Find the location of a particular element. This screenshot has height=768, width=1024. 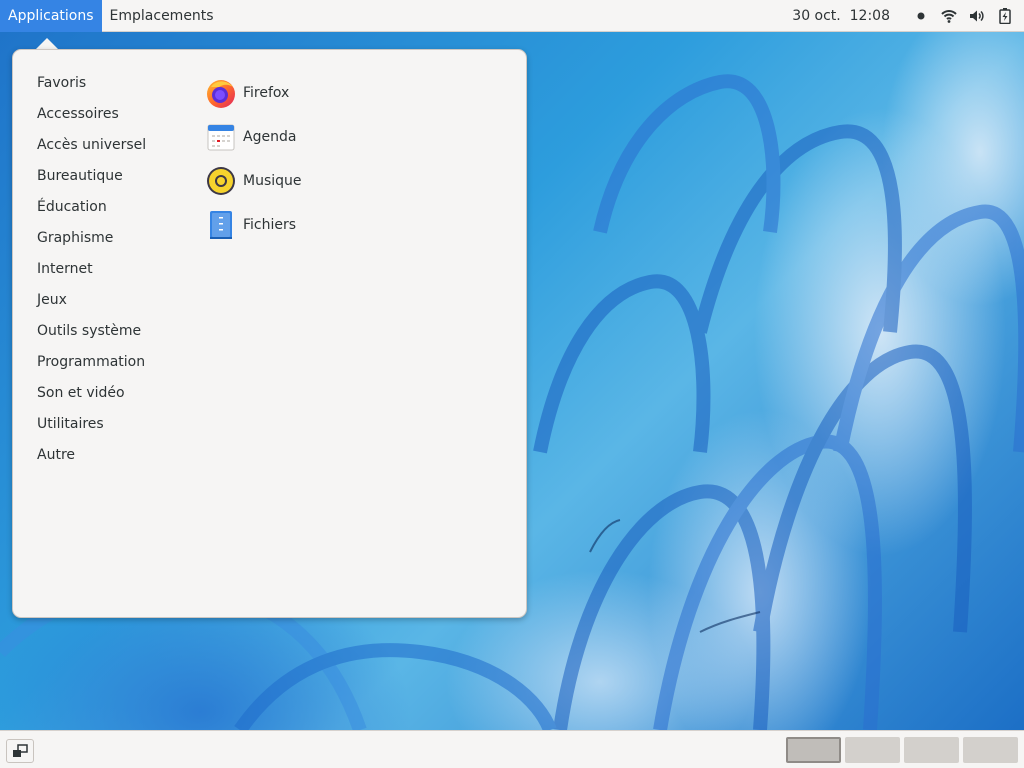

app-item-agenda: Agenda is located at coordinates (253, 137).